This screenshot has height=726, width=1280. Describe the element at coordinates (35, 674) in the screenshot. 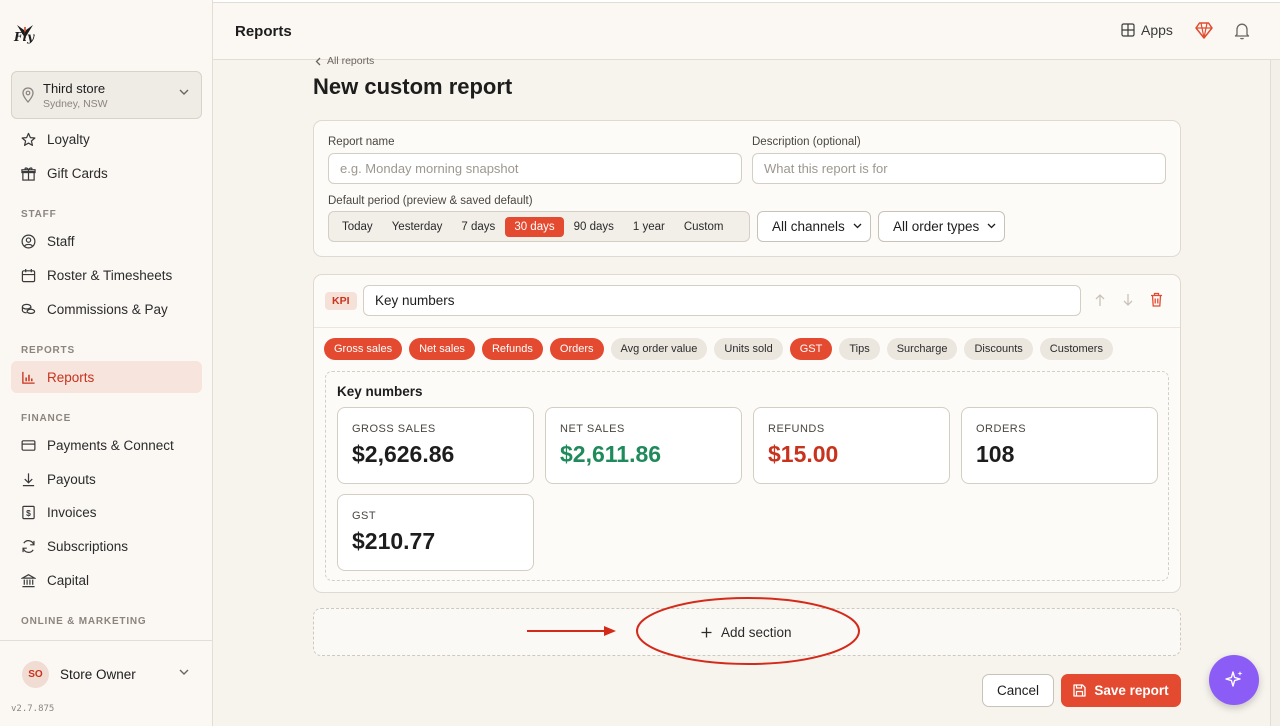

I see `avatar: SO` at that location.